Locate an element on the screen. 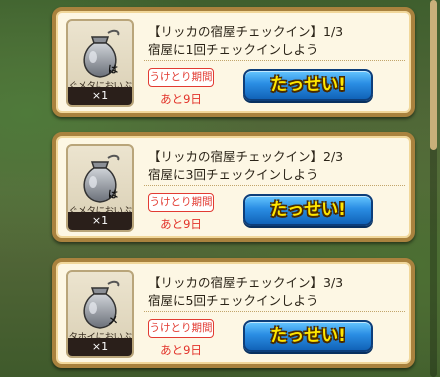  scrollbar-thumb is located at coordinates (433, 75).